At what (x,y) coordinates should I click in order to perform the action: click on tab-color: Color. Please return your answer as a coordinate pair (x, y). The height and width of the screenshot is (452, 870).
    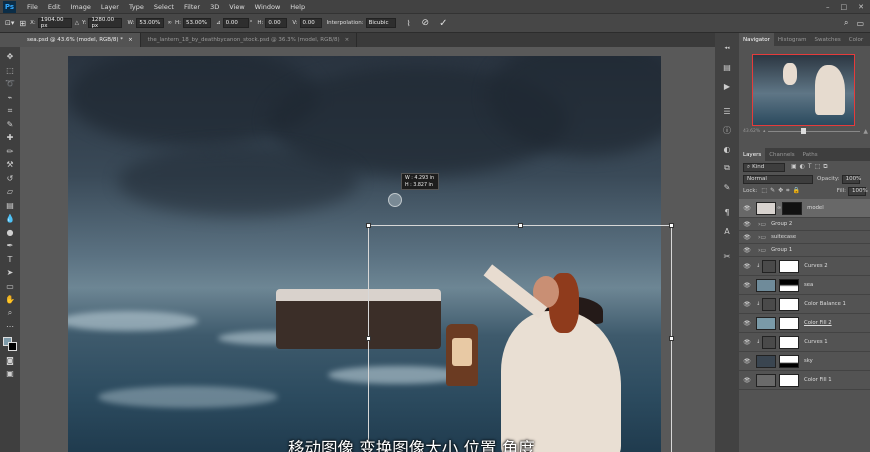
    Looking at the image, I should click on (856, 40).